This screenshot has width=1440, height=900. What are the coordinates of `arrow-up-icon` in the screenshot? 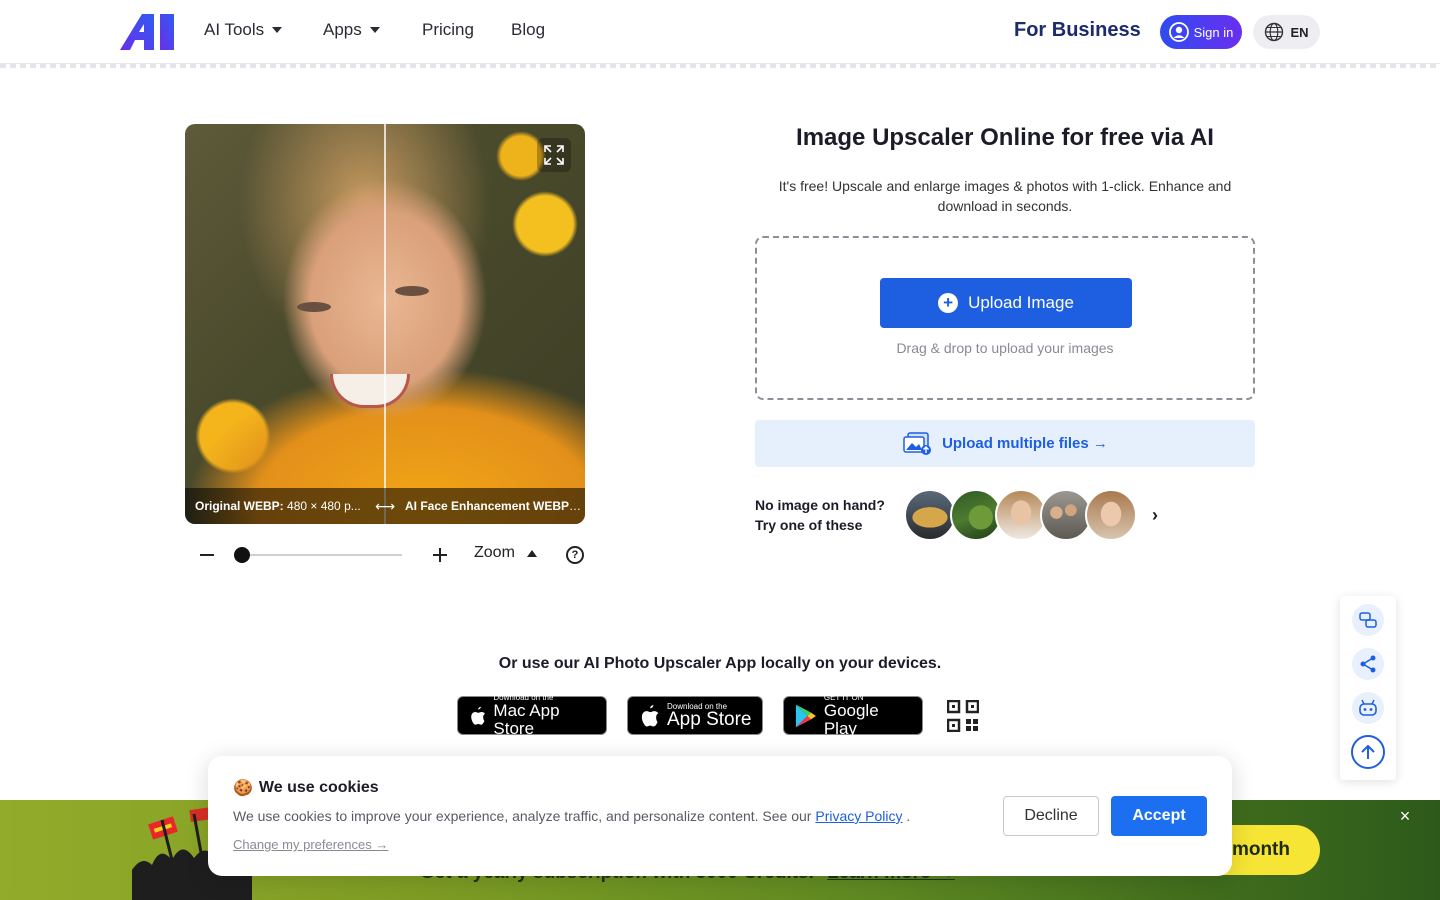 It's located at (1368, 751).